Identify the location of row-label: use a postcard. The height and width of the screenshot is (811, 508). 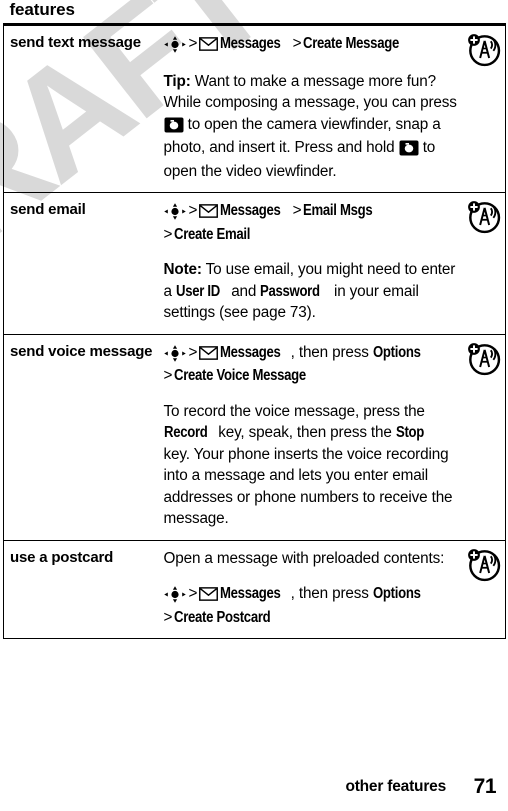
(62, 557).